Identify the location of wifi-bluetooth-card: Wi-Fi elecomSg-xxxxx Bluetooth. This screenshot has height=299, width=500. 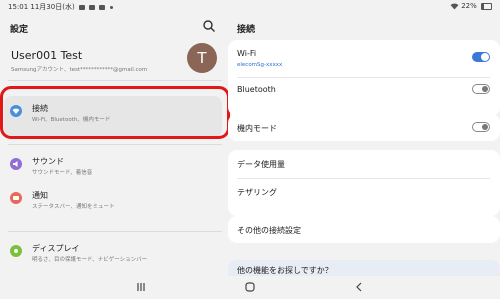
(364, 78).